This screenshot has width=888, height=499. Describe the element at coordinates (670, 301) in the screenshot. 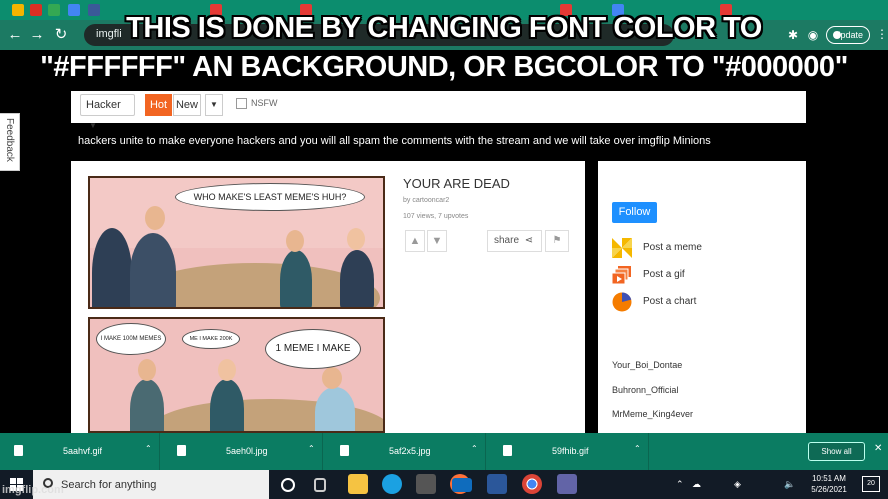

I see `post-chart-label: Post a chart` at that location.